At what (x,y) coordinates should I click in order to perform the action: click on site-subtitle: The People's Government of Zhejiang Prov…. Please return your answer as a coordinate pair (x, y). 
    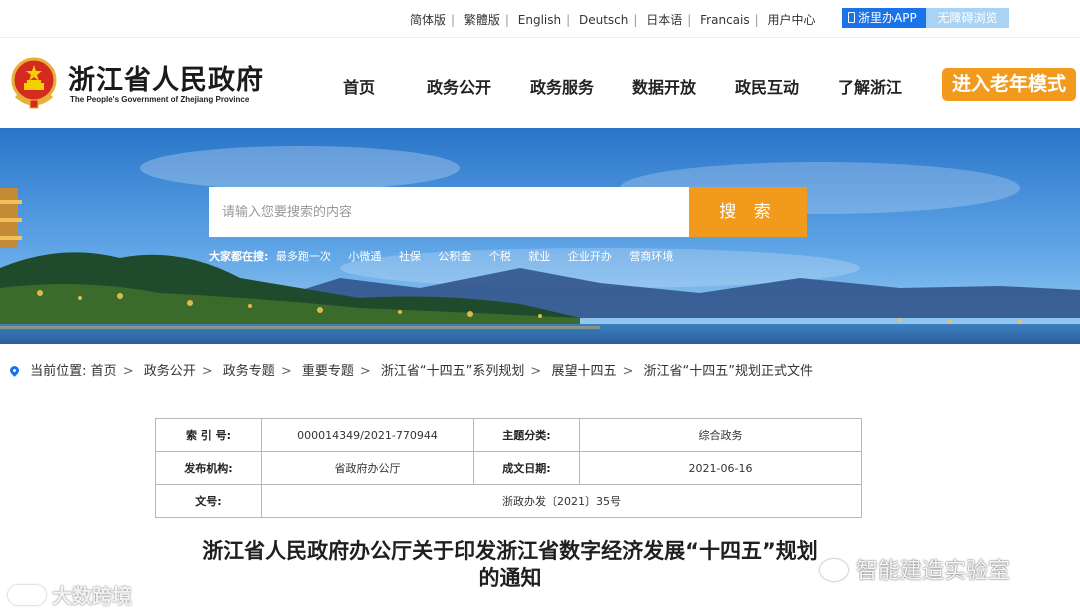
    Looking at the image, I should click on (160, 99).